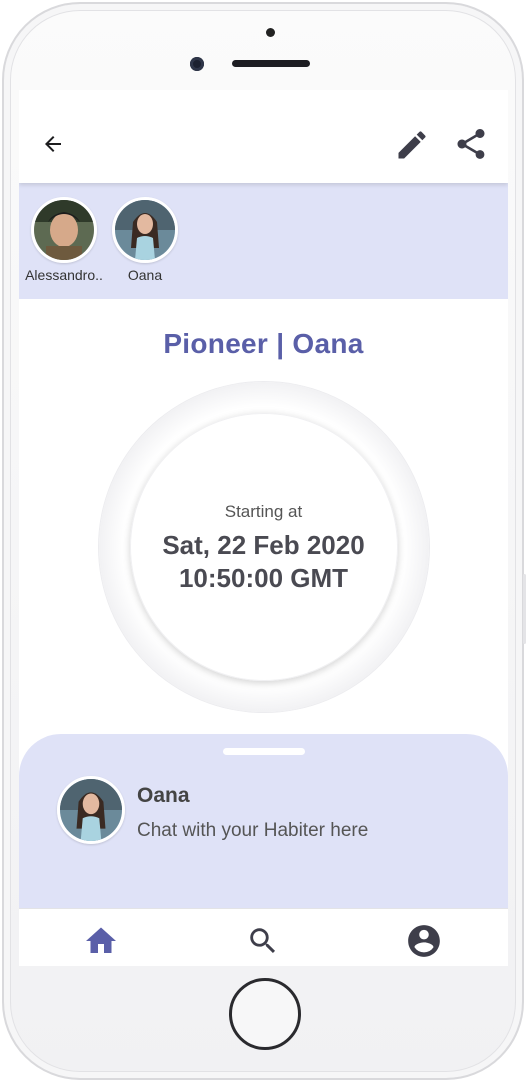 This screenshot has height=1084, width=528. Describe the element at coordinates (252, 831) in the screenshot. I see `chat-subtitle: Chat with your Habiter here` at that location.